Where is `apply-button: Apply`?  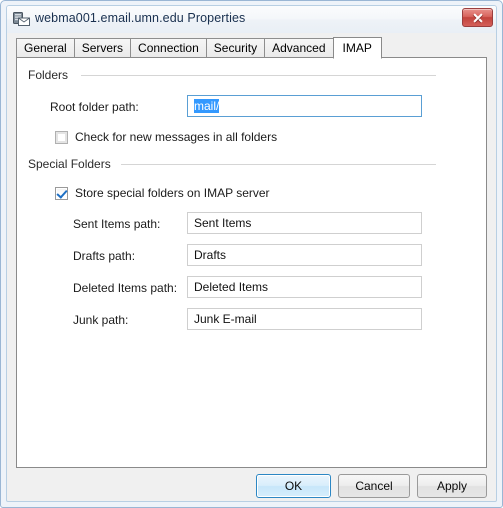 apply-button: Apply is located at coordinates (452, 486).